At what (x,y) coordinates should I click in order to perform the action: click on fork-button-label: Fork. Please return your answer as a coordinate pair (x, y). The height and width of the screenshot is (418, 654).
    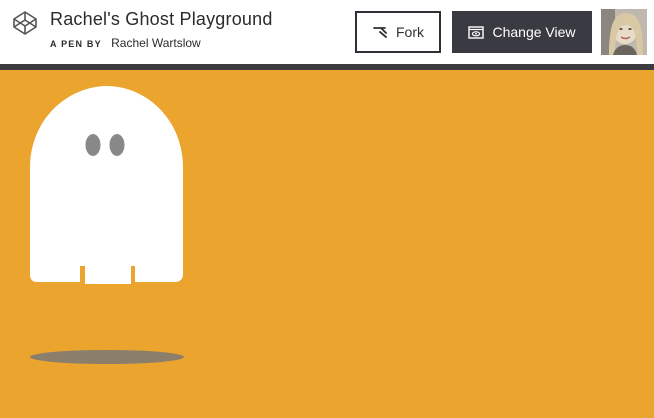
    Looking at the image, I should click on (410, 32).